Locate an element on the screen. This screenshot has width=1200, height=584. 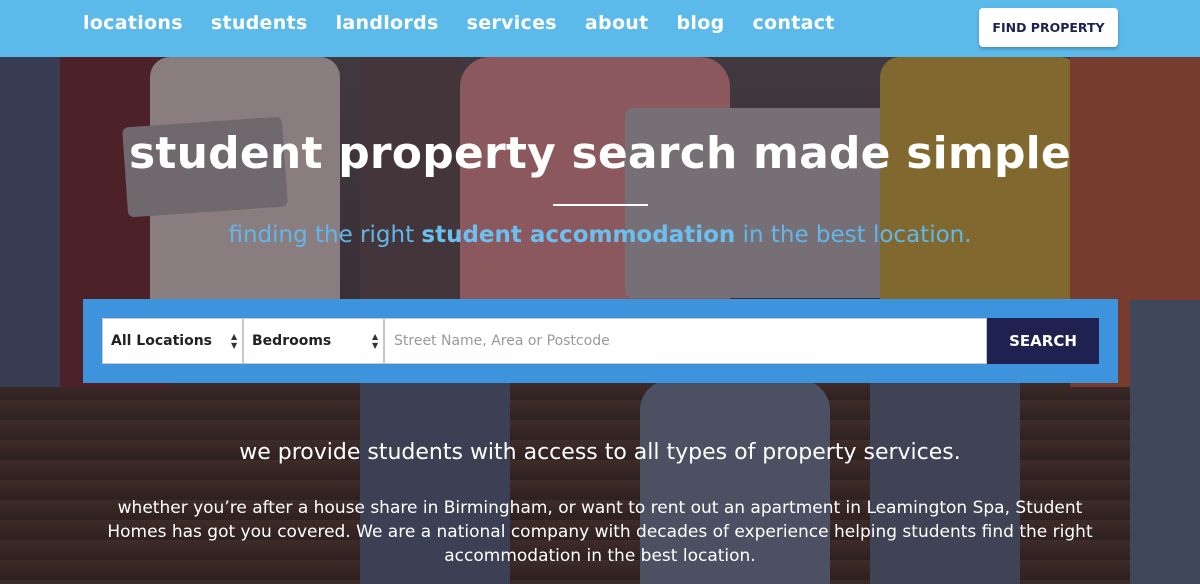
hero-subtitle-pre: finding the right is located at coordinates (325, 235).